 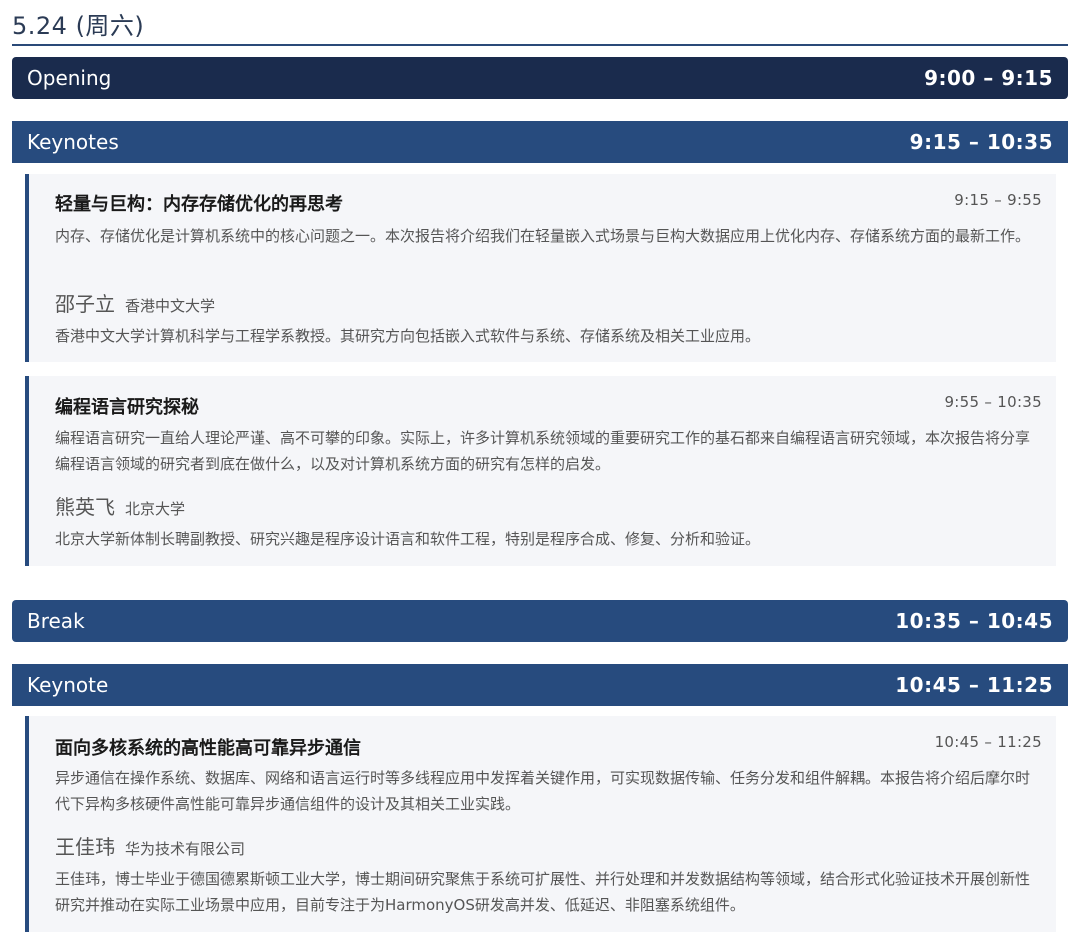 I want to click on session-bar-keynote: Keynote 10:45 – 11:25, so click(x=540, y=685).